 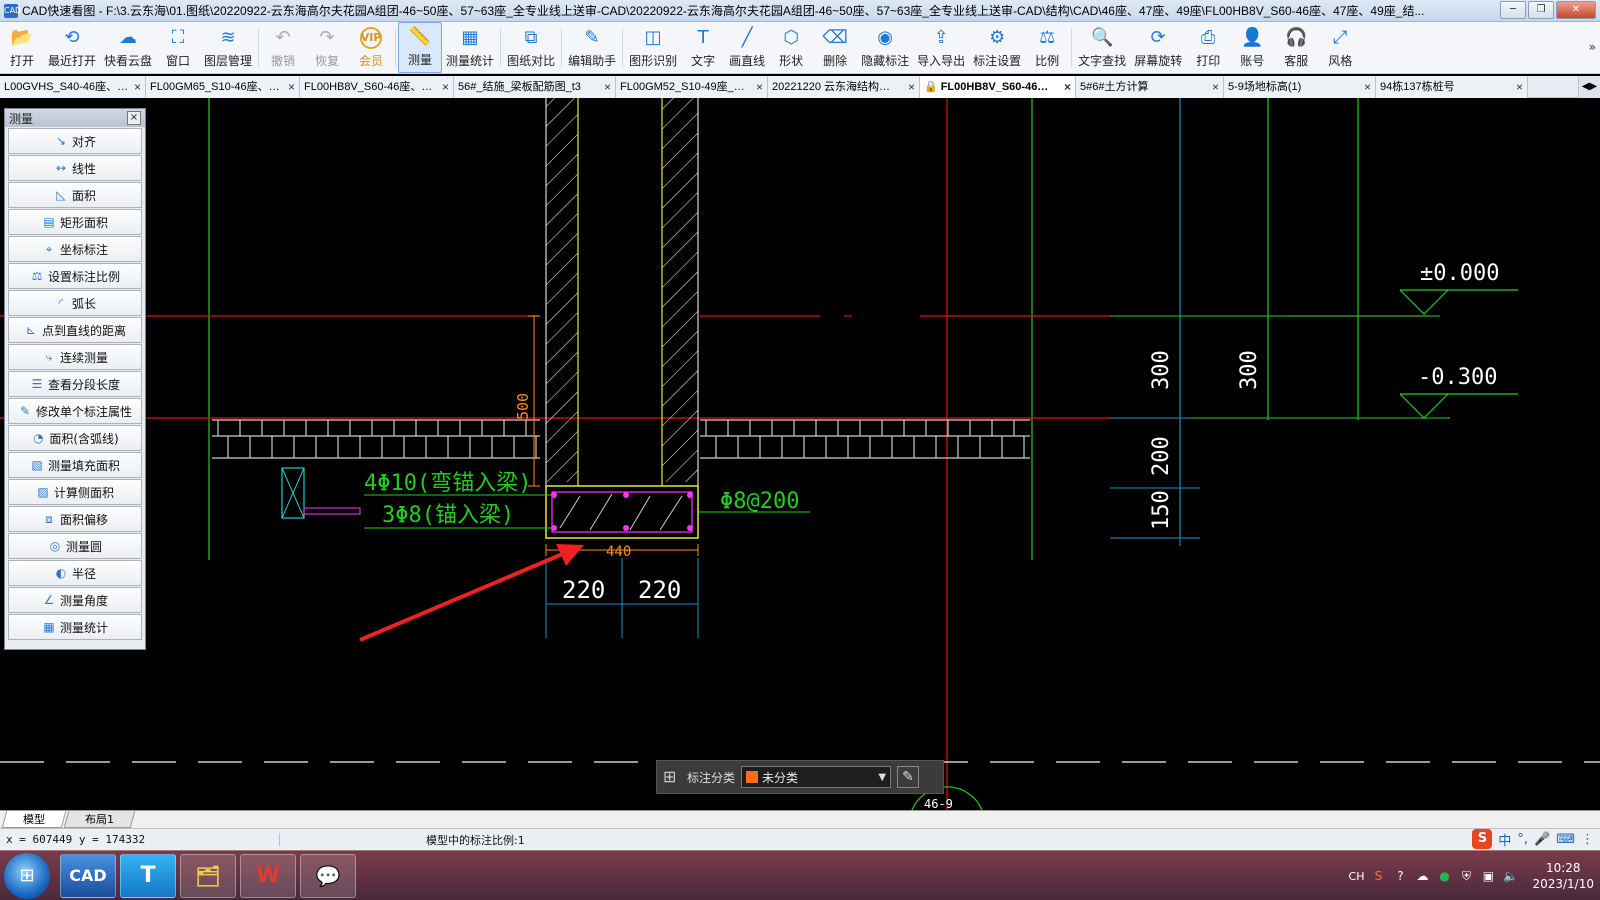 What do you see at coordinates (134, 118) in the screenshot?
I see `measure-panel-close-button: ×` at bounding box center [134, 118].